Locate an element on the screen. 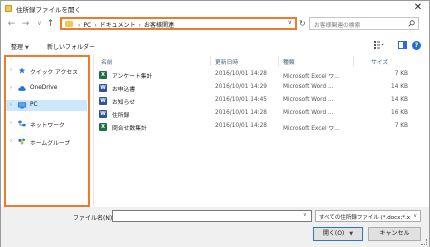 The width and height of the screenshot is (430, 247). column-header-size: サイズ is located at coordinates (379, 61).